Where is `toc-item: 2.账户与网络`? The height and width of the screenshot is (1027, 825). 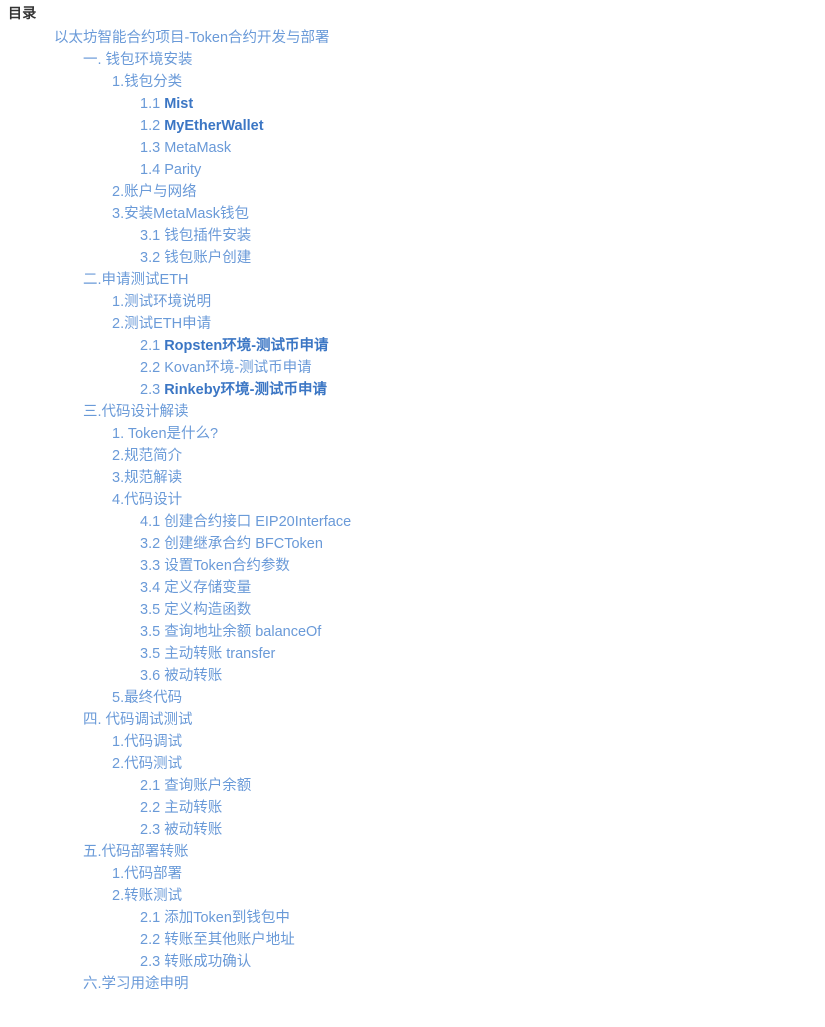 toc-item: 2.账户与网络 is located at coordinates (412, 192).